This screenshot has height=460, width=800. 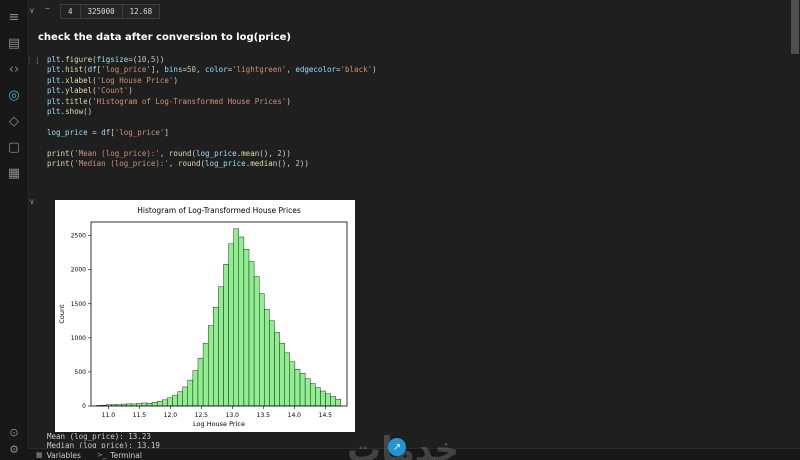 What do you see at coordinates (14, 173) in the screenshot?
I see `table-icon: ▦` at bounding box center [14, 173].